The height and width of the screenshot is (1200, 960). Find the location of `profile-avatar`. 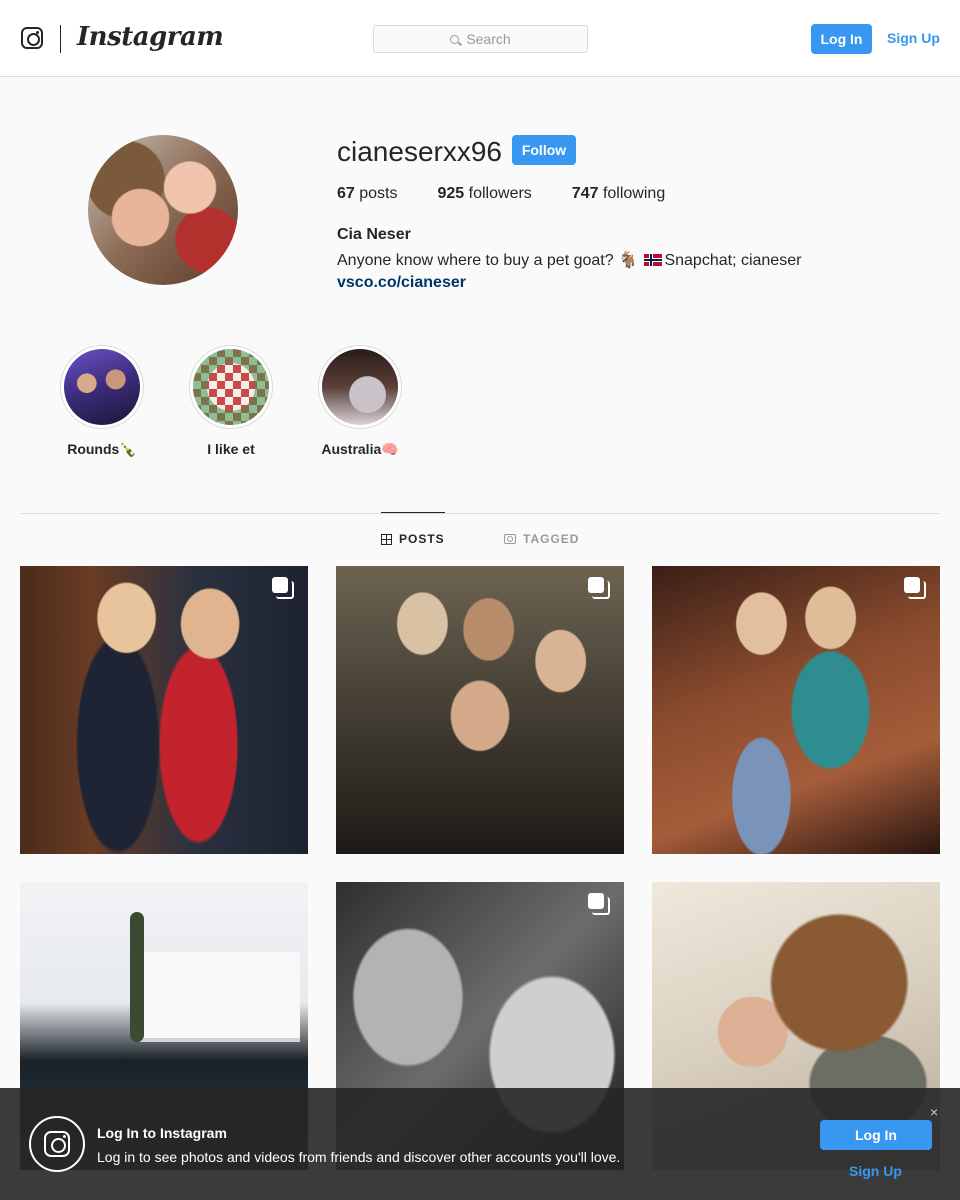

profile-avatar is located at coordinates (163, 210).